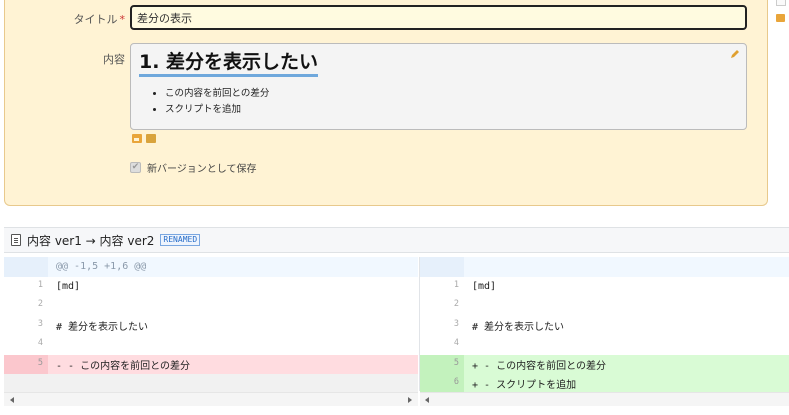 The image size is (789, 415). I want to click on scroll-right-arrow-icon, so click(410, 400).